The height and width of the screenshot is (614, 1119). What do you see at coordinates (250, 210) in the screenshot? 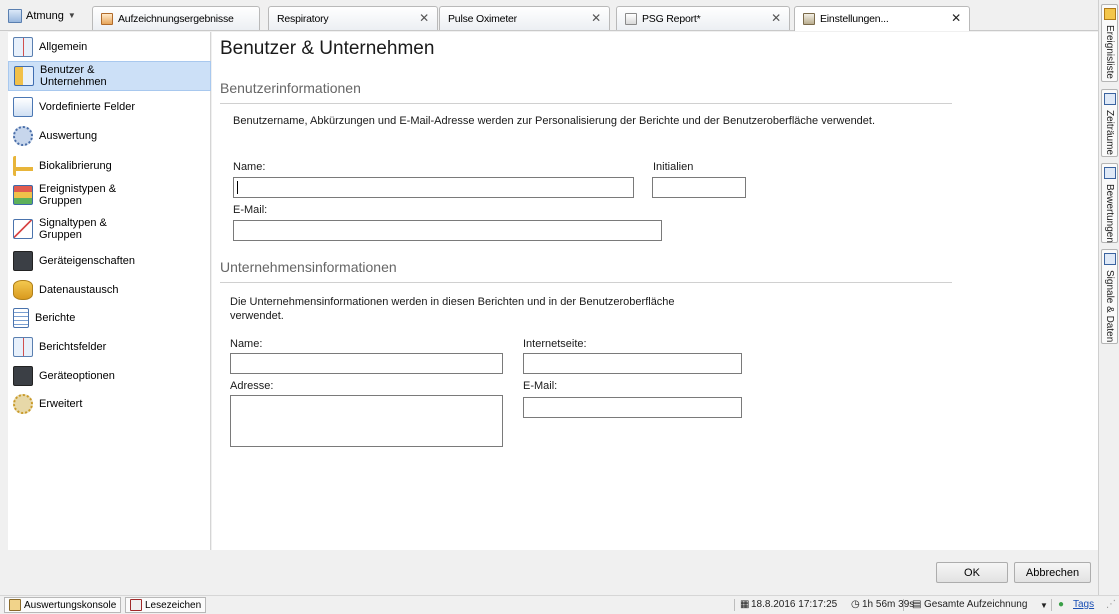
I see `user-email-label: E-Mail:` at bounding box center [250, 210].